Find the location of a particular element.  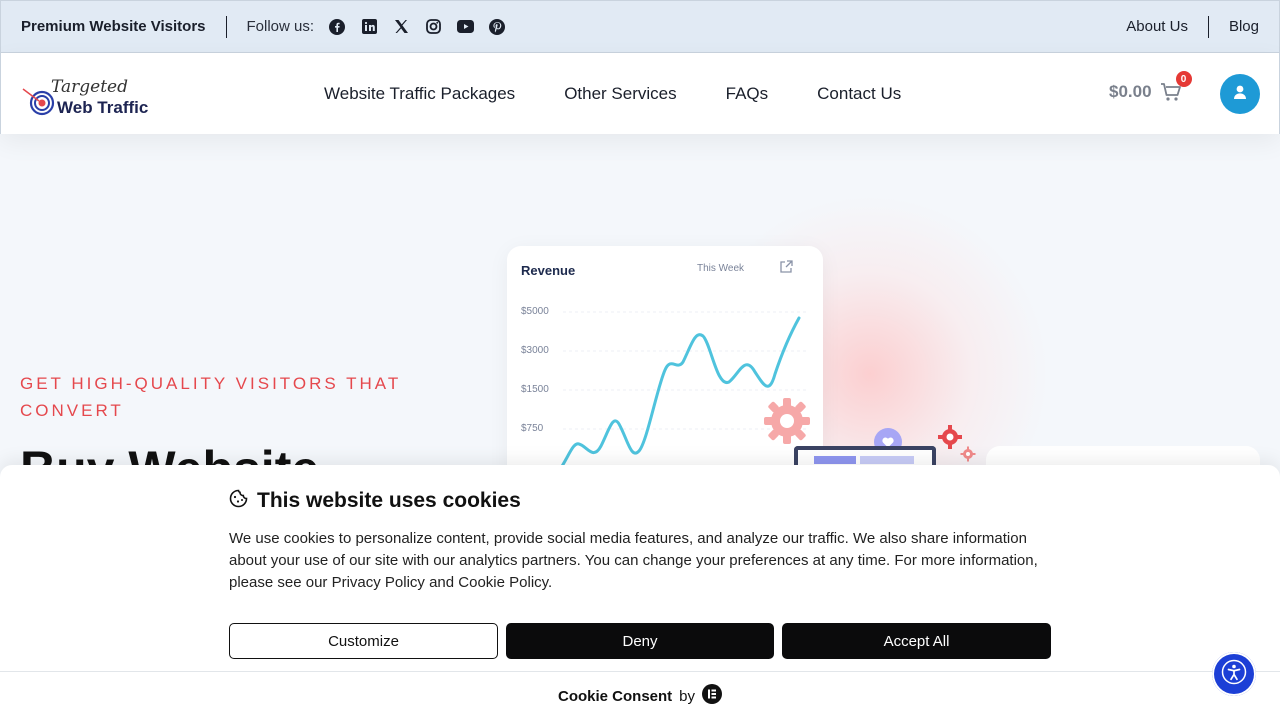

account-button is located at coordinates (1240, 94).